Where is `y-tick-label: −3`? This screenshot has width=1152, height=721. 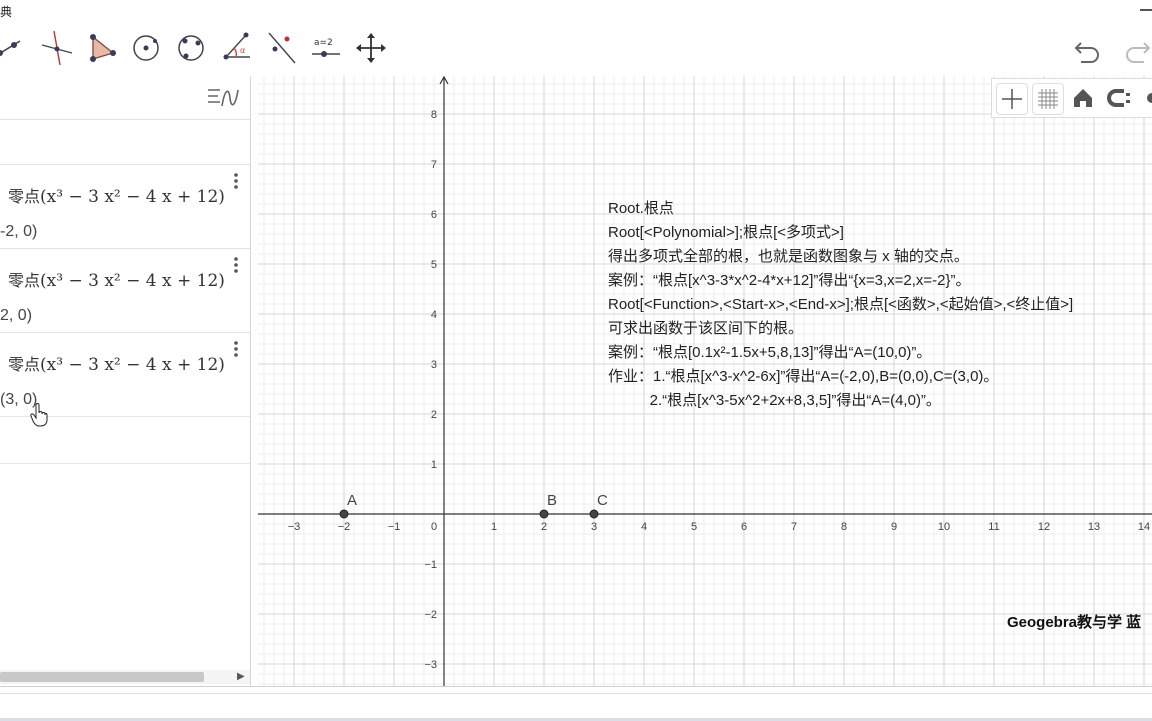
y-tick-label: −3 is located at coordinates (430, 665).